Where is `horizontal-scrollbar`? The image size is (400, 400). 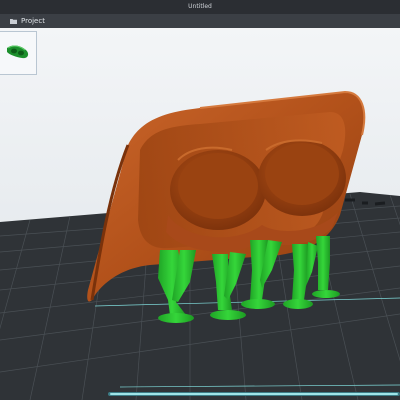
horizontal-scrollbar is located at coordinates (254, 394).